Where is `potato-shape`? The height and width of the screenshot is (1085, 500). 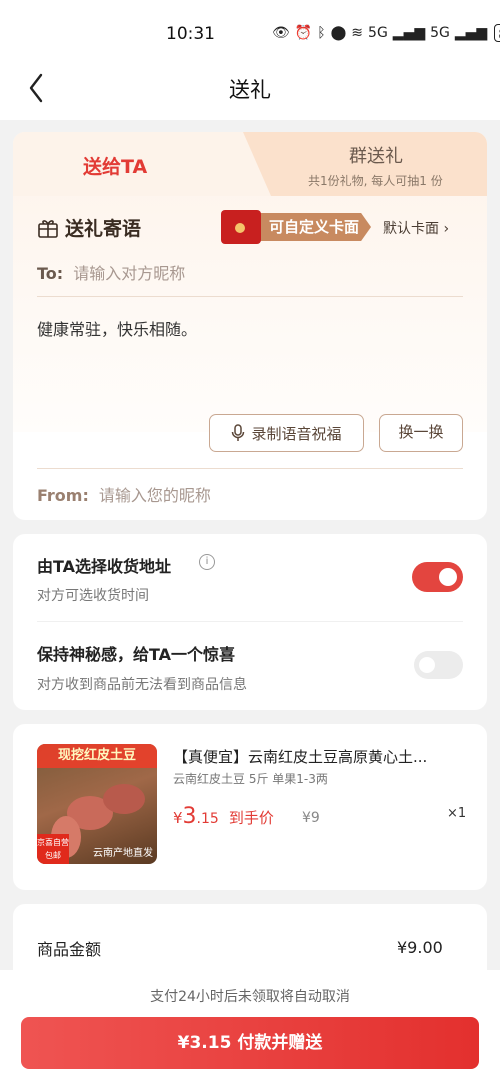 potato-shape is located at coordinates (124, 799).